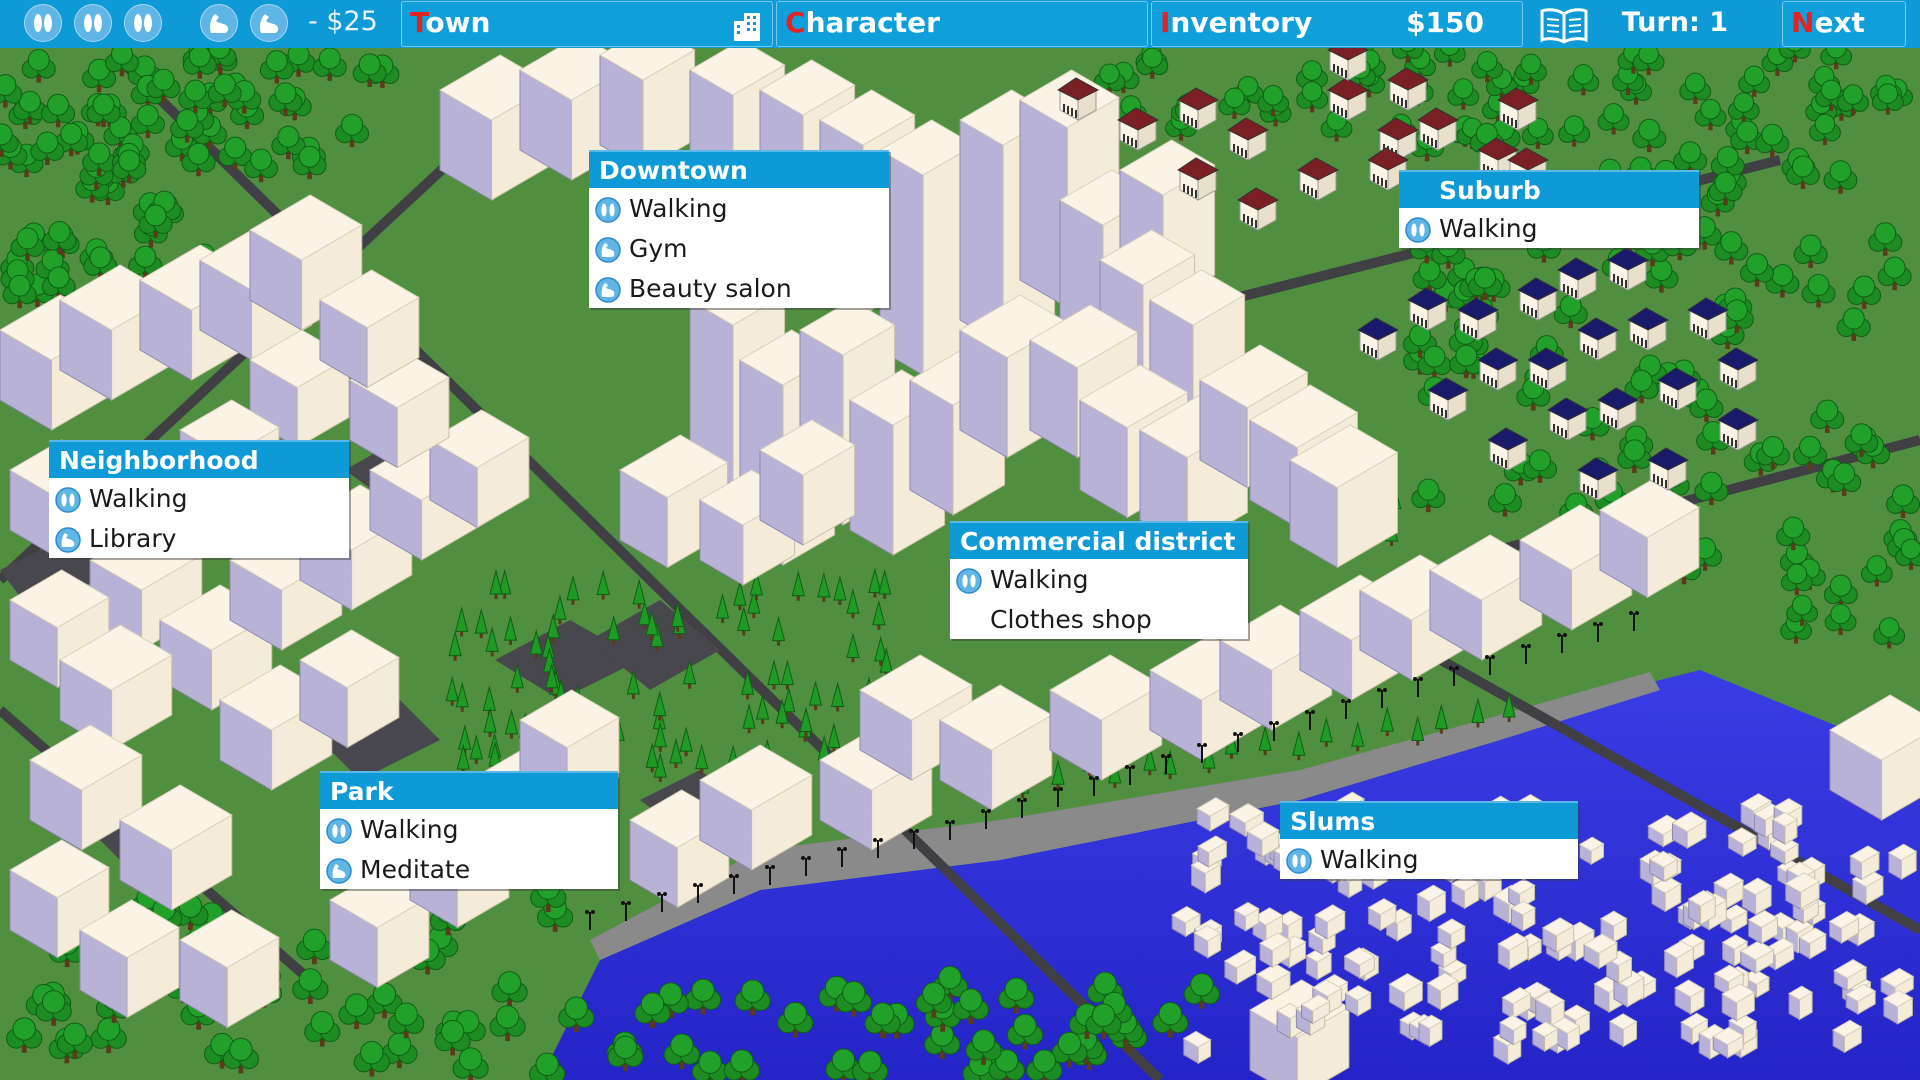 This screenshot has width=1920, height=1080. What do you see at coordinates (133, 538) in the screenshot?
I see `action-label: Library` at bounding box center [133, 538].